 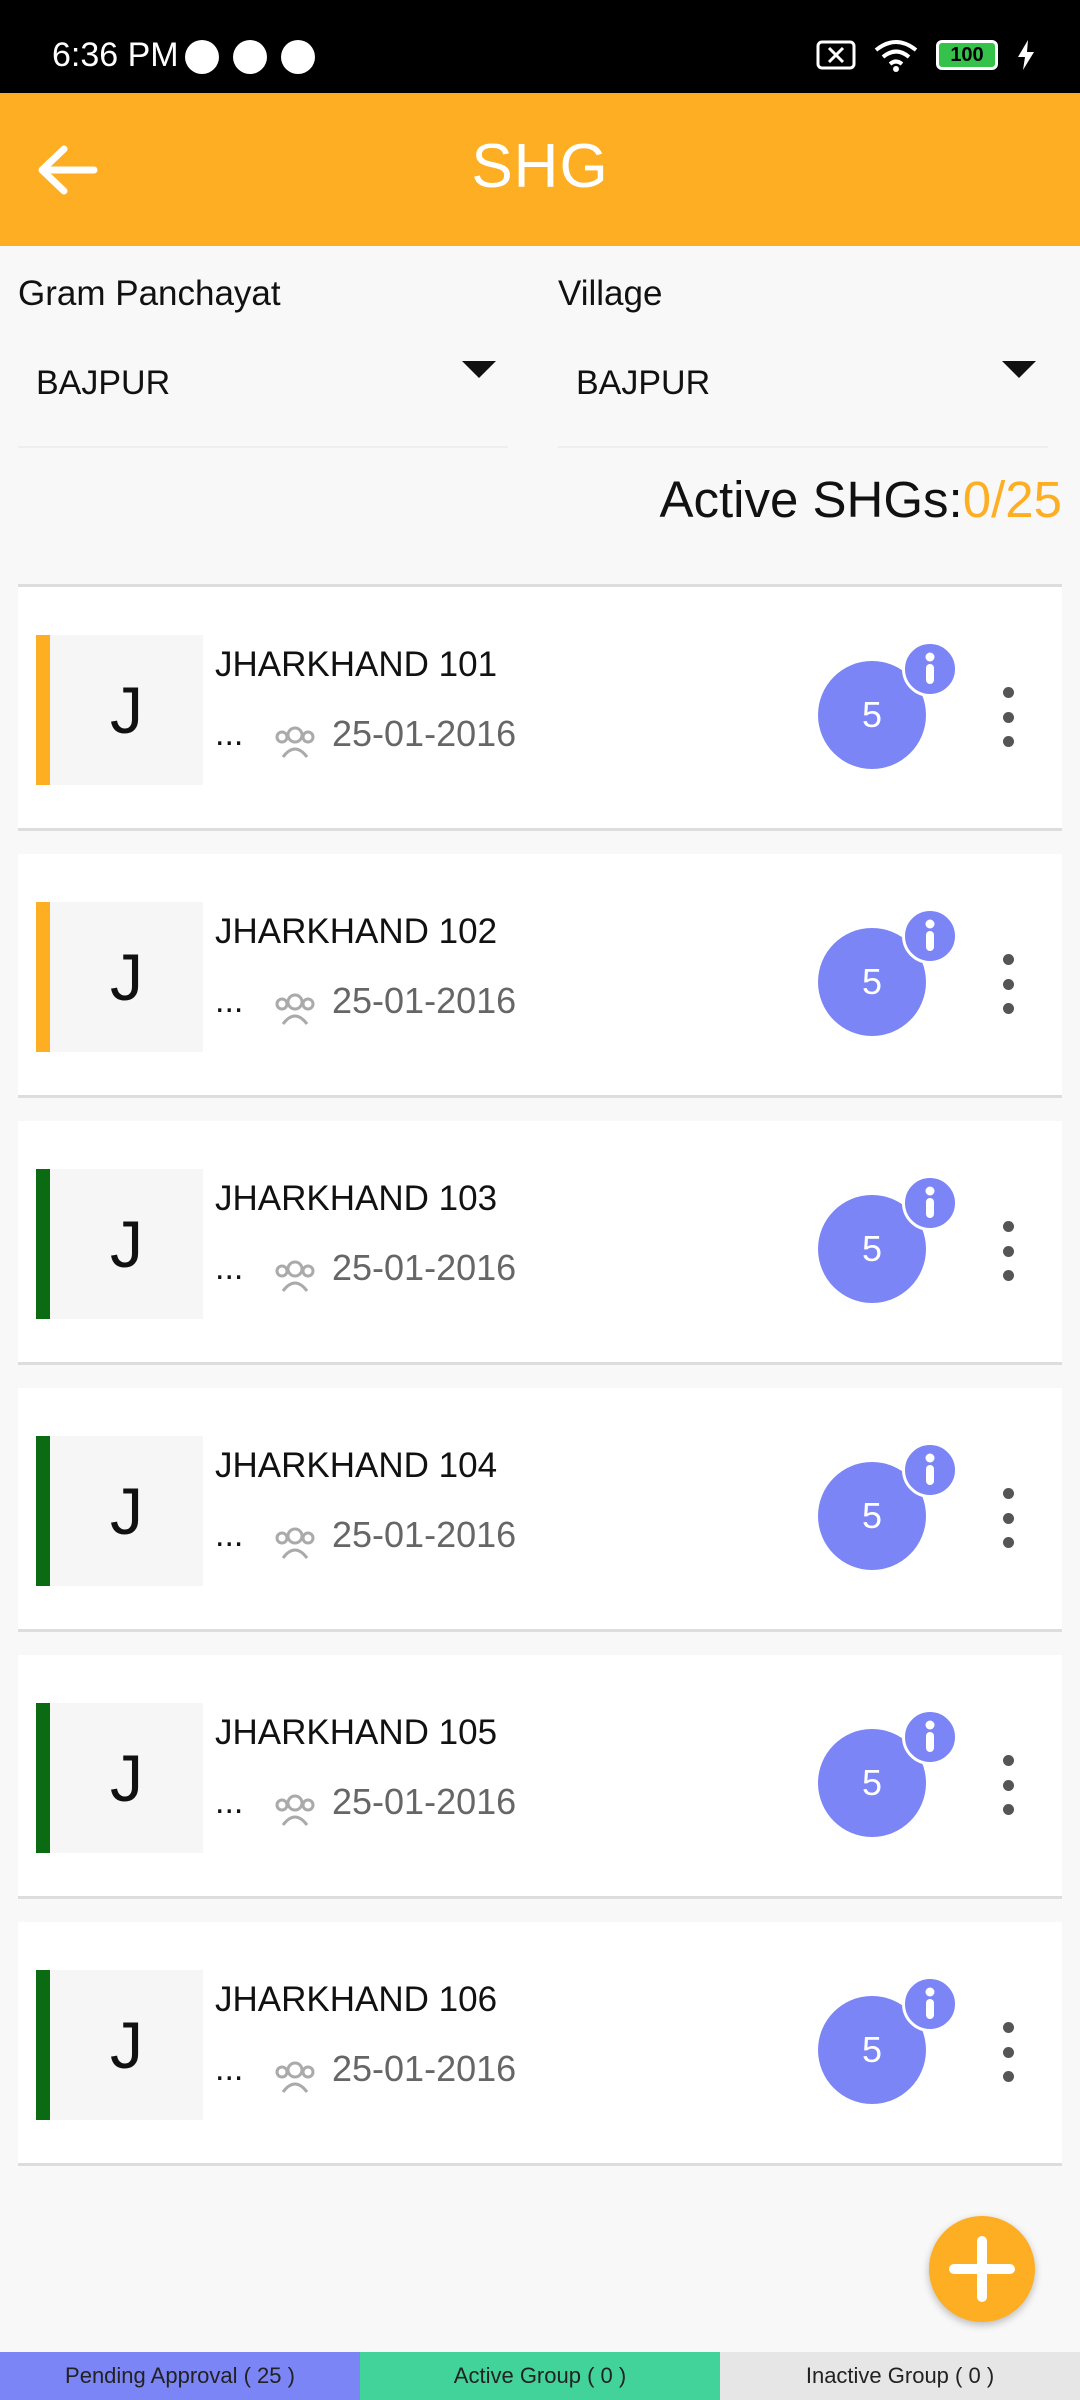 I want to click on tab-pending-approval: Pending Approval ( 25 ), so click(x=180, y=2376).